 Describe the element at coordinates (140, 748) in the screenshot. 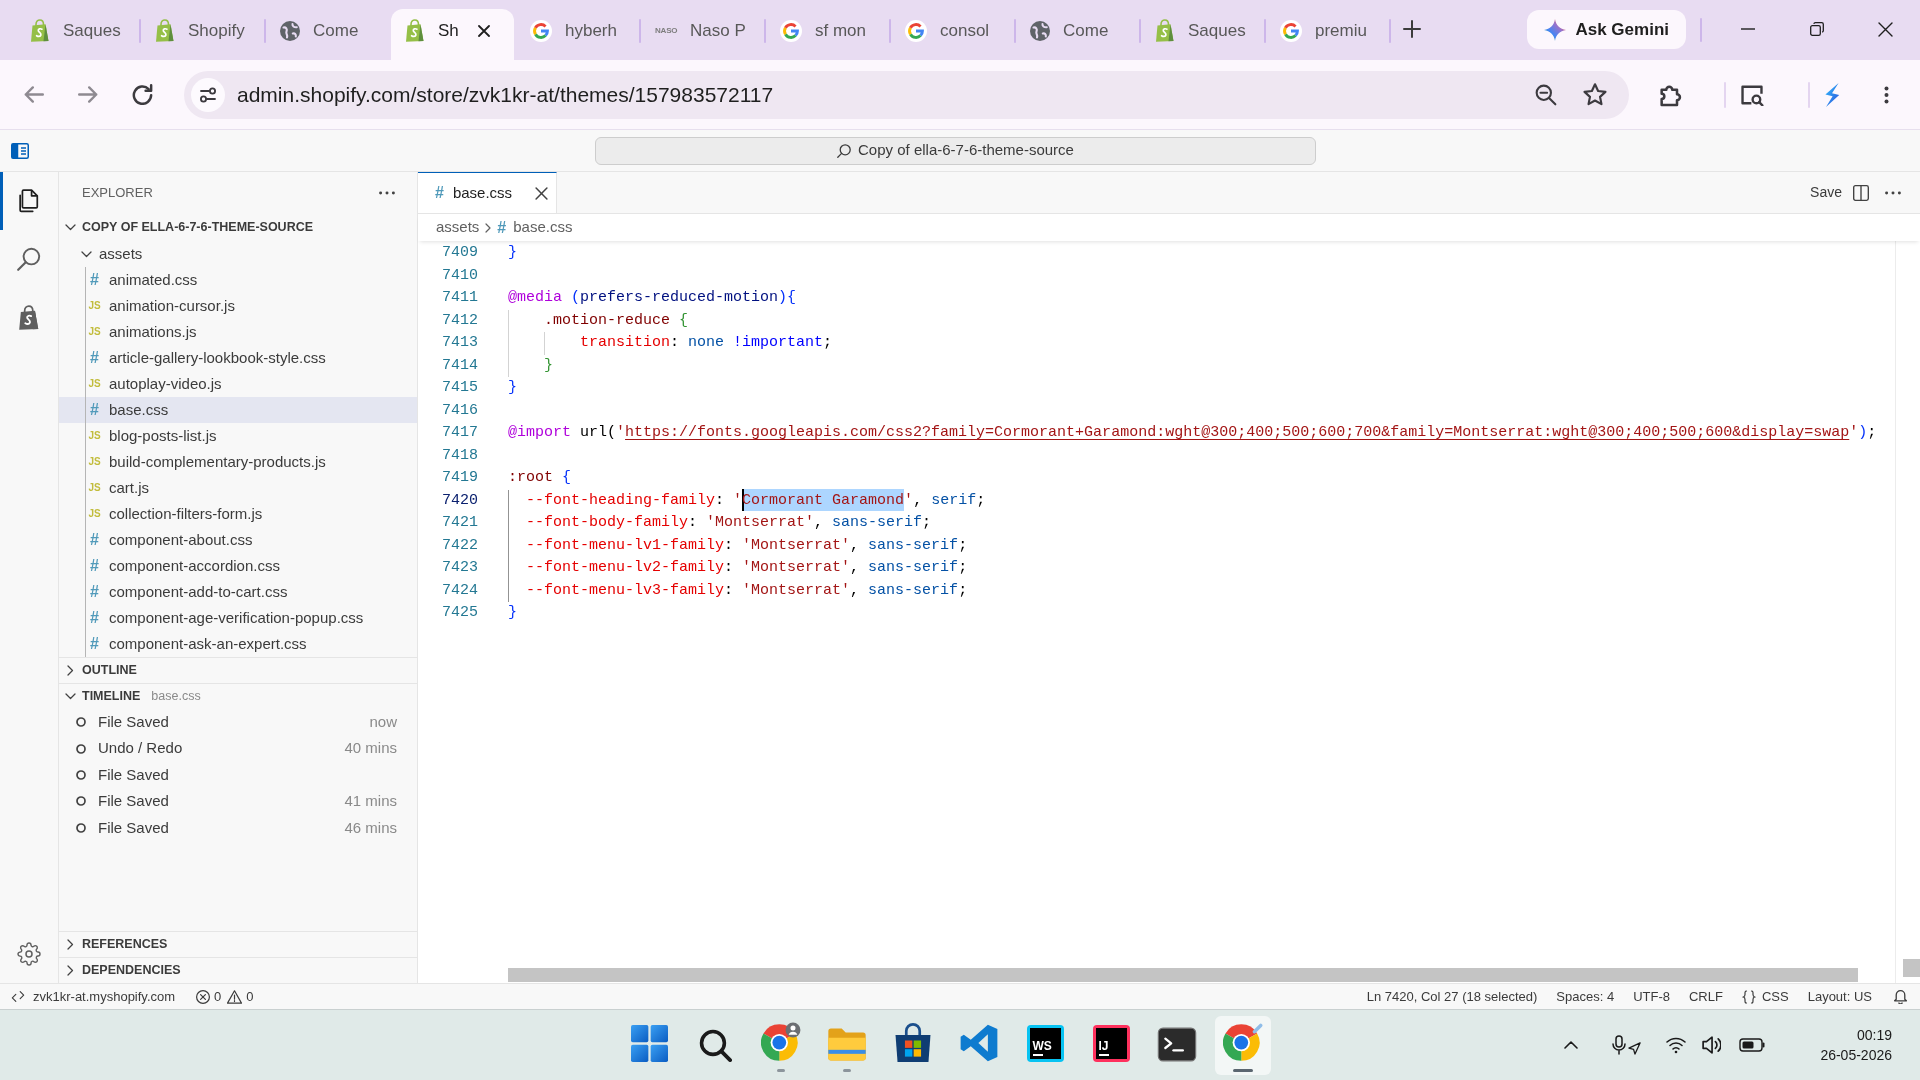

I see `timeline-entry: Undo / Redo` at that location.